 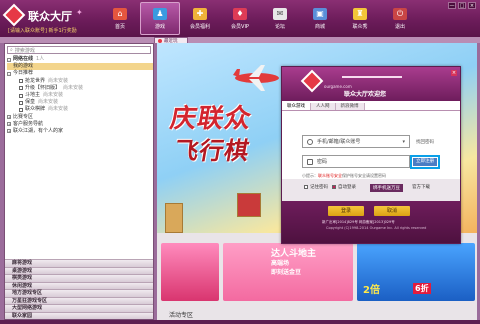 I want to click on promo-cards: 达人斗地主 高端场 即刻送金豆 2倍 6折, so click(x=317, y=272).